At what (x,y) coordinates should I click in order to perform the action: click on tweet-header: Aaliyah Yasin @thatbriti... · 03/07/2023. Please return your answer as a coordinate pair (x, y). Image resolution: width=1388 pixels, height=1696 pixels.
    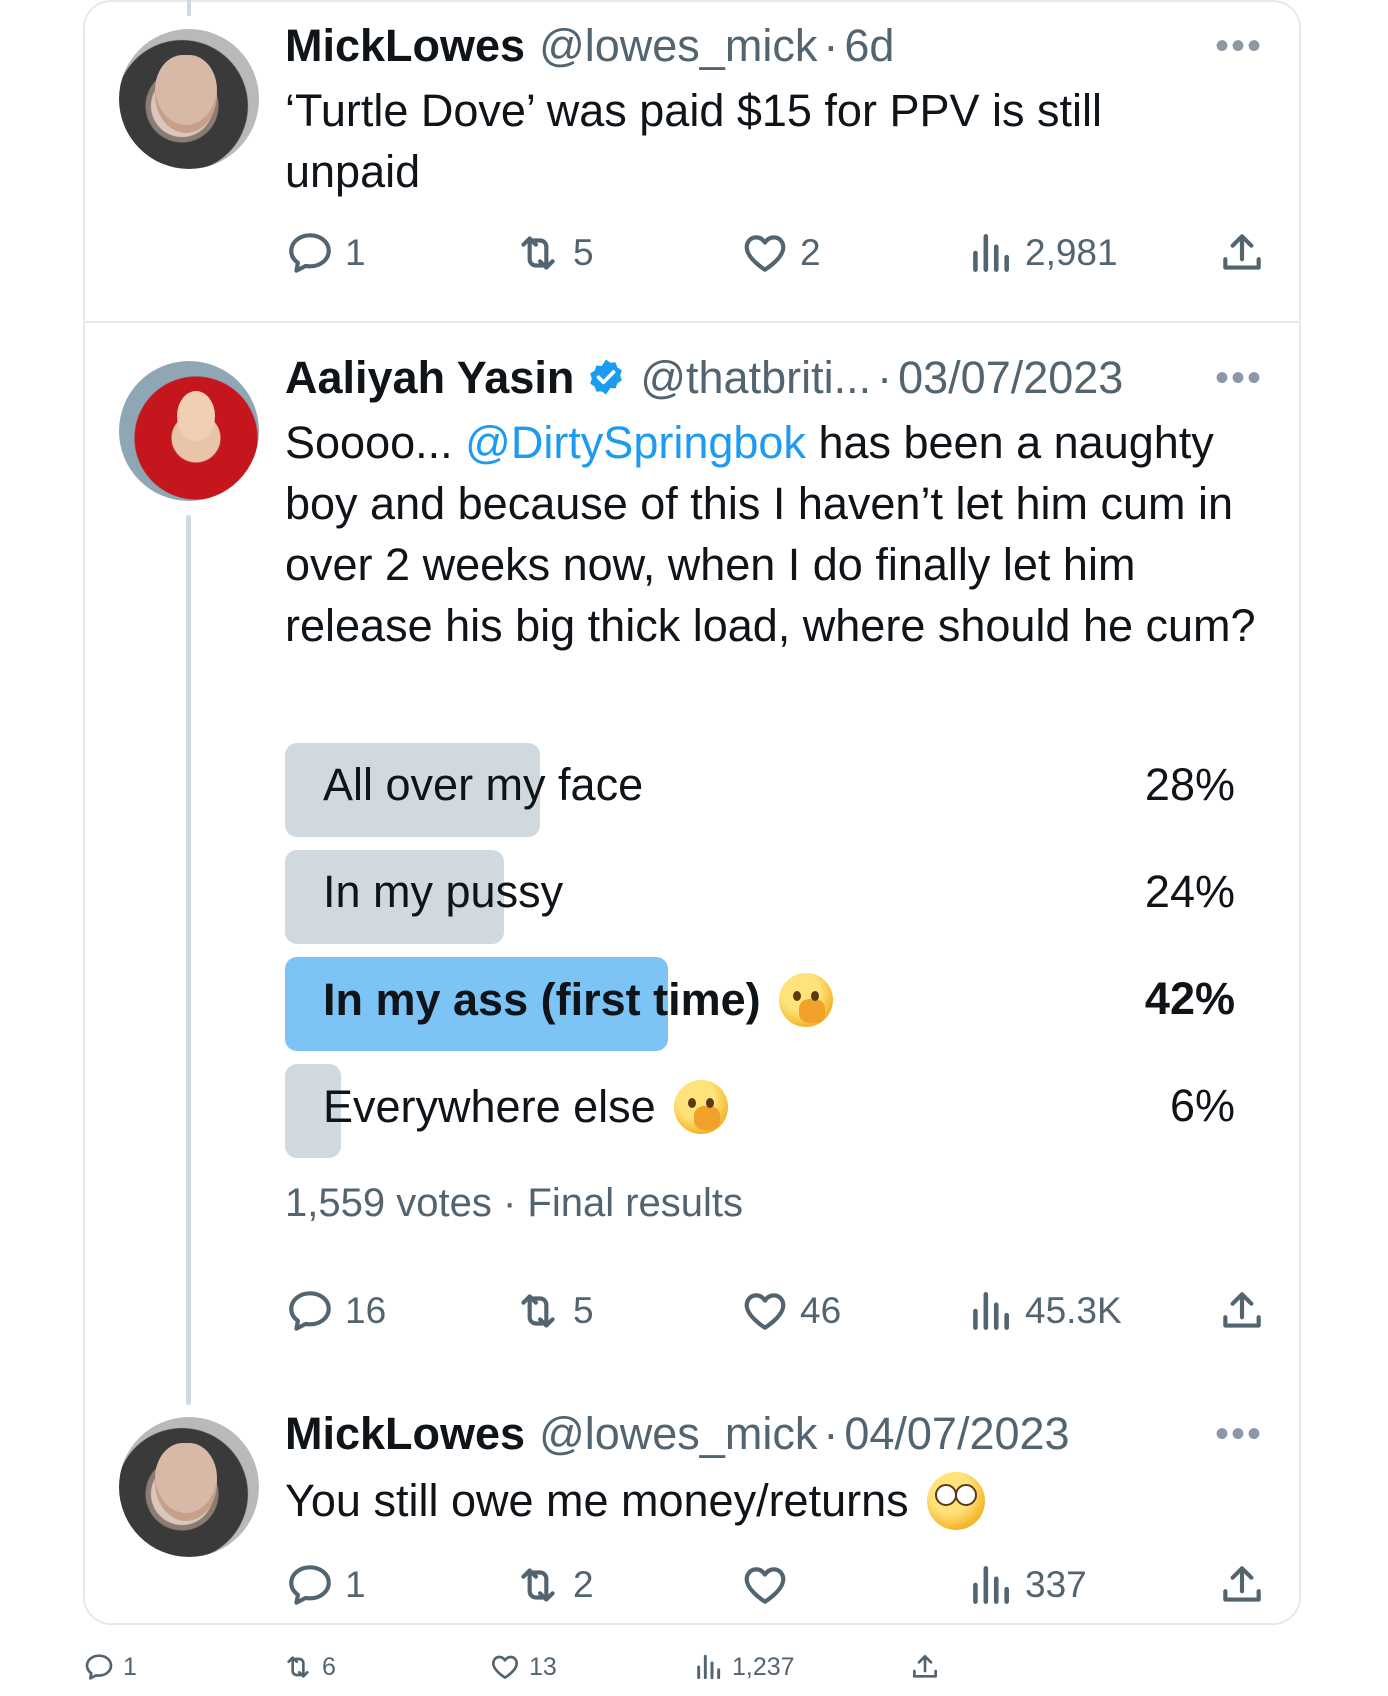
    Looking at the image, I should click on (704, 378).